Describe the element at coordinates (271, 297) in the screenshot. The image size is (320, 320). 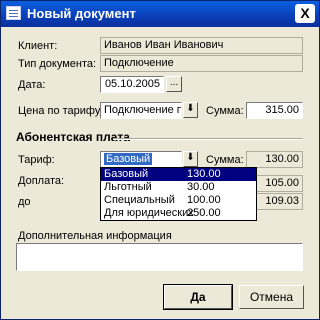
I see `cancel-button: Отмена` at that location.